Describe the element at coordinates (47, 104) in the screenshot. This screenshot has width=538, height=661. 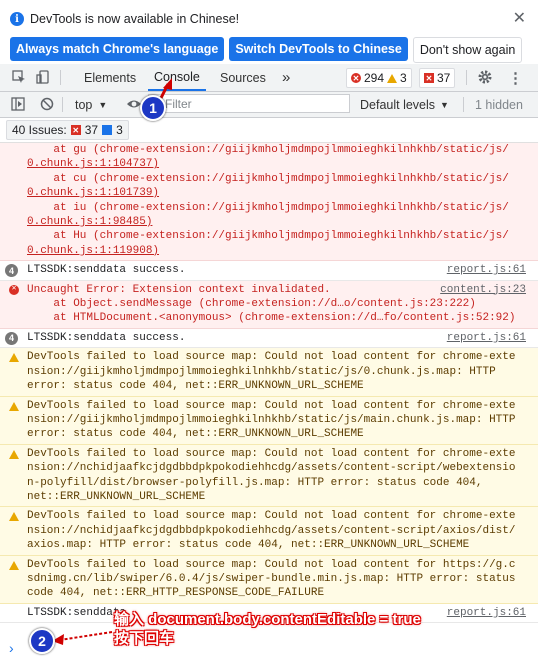
I see `clear-console-icon` at that location.